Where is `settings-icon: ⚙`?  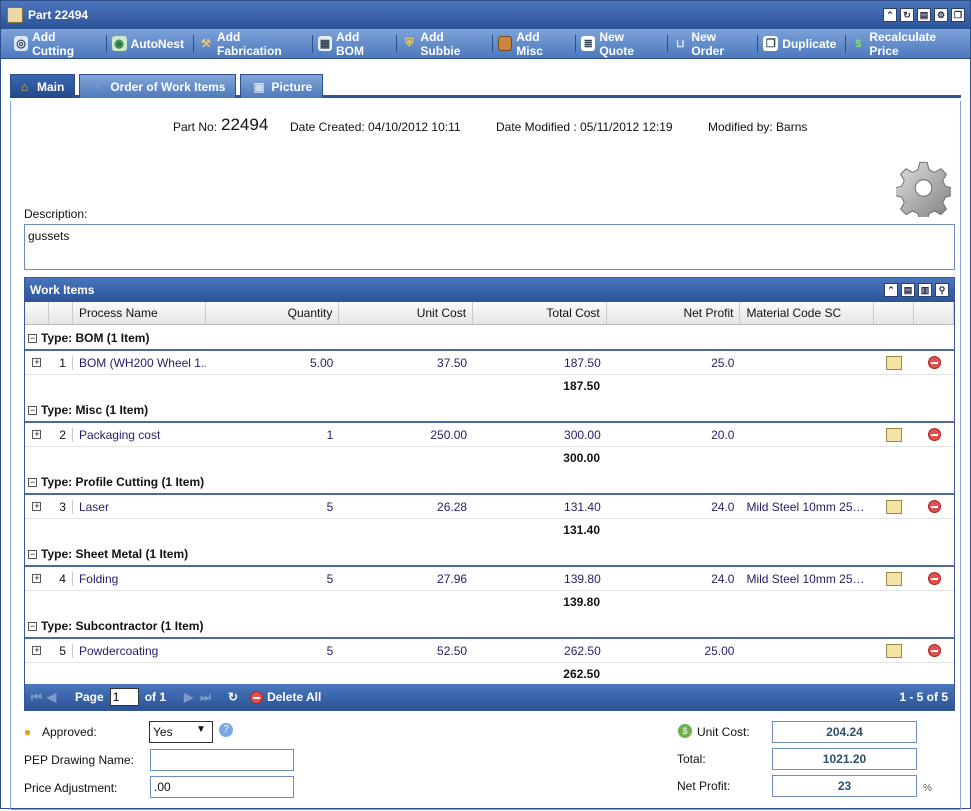
settings-icon: ⚙ is located at coordinates (941, 15).